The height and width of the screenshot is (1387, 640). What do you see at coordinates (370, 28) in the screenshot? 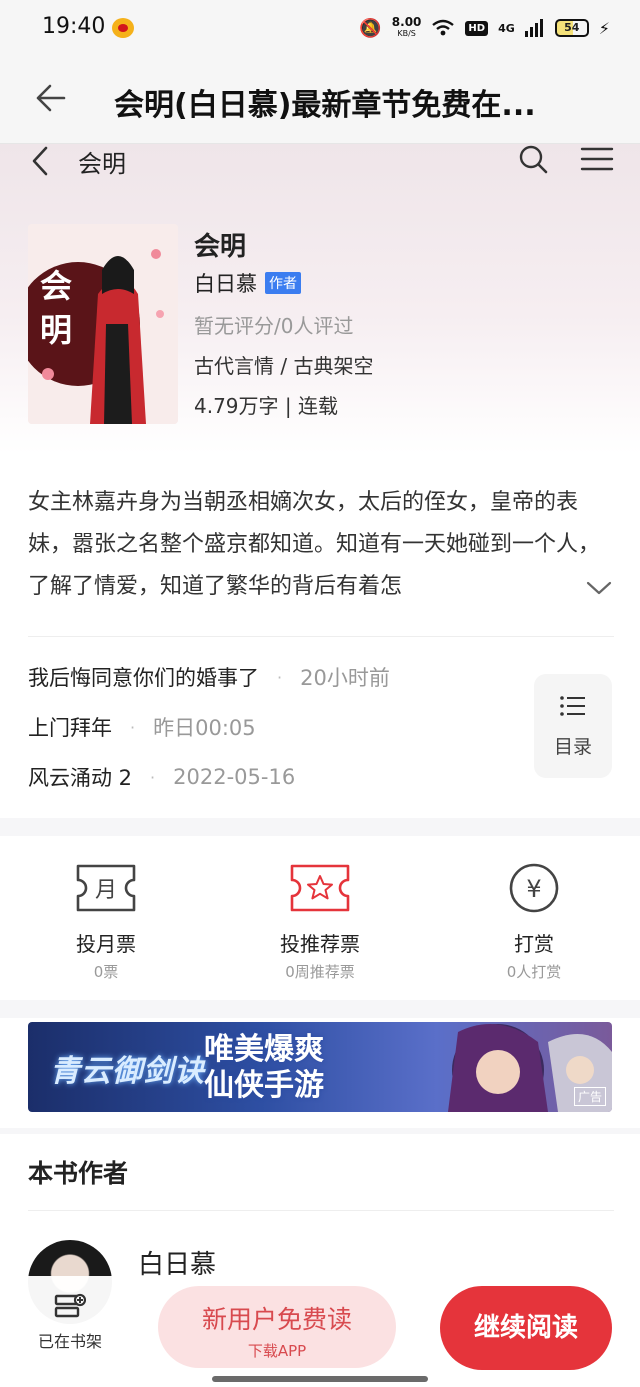
I see `mute-icon: 🔕` at bounding box center [370, 28].